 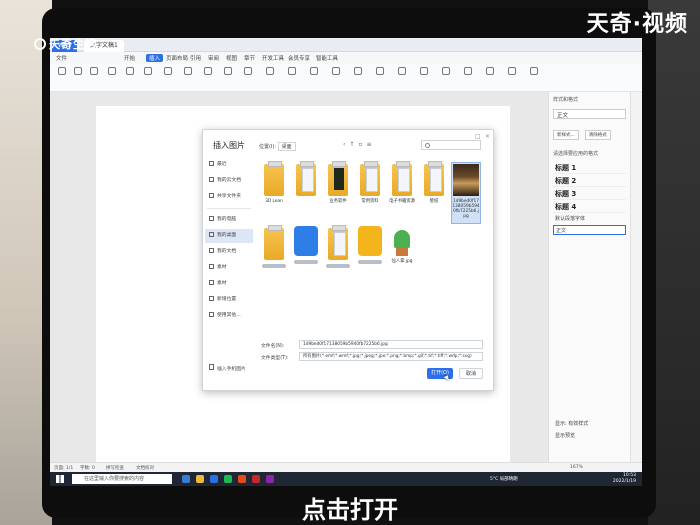 What do you see at coordinates (231, 58) in the screenshot?
I see `menu-view: 视图` at bounding box center [231, 58].